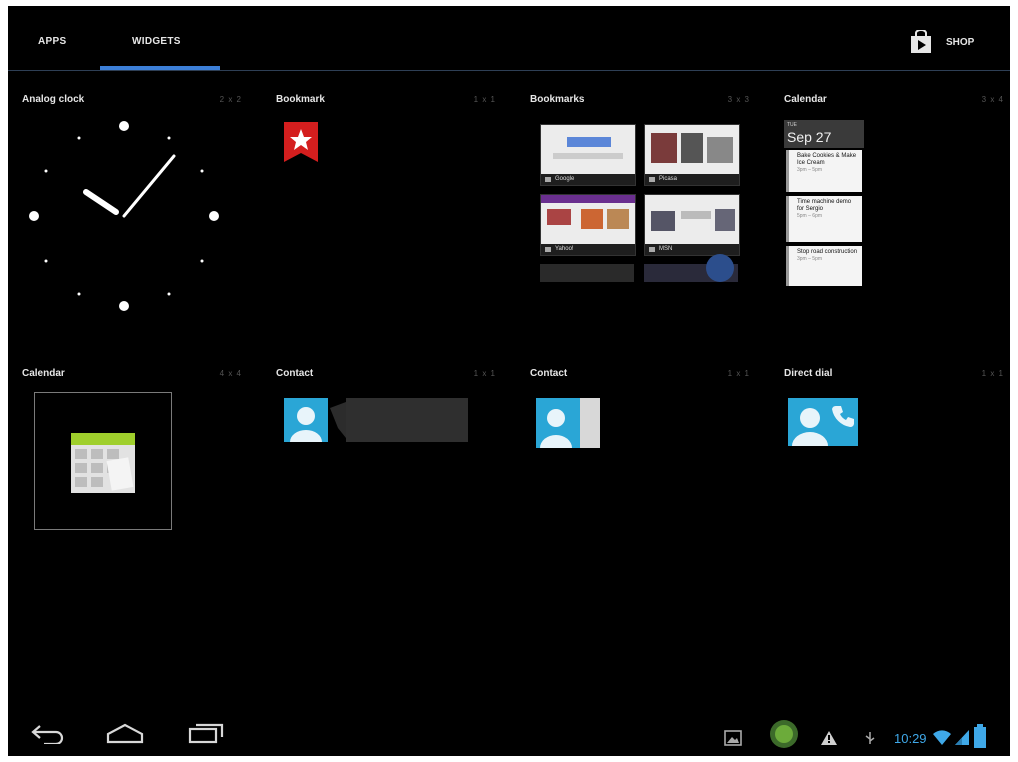 The image size is (1018, 762). Describe the element at coordinates (509, 731) in the screenshot. I see `system-nav-bar: 10:29` at that location.